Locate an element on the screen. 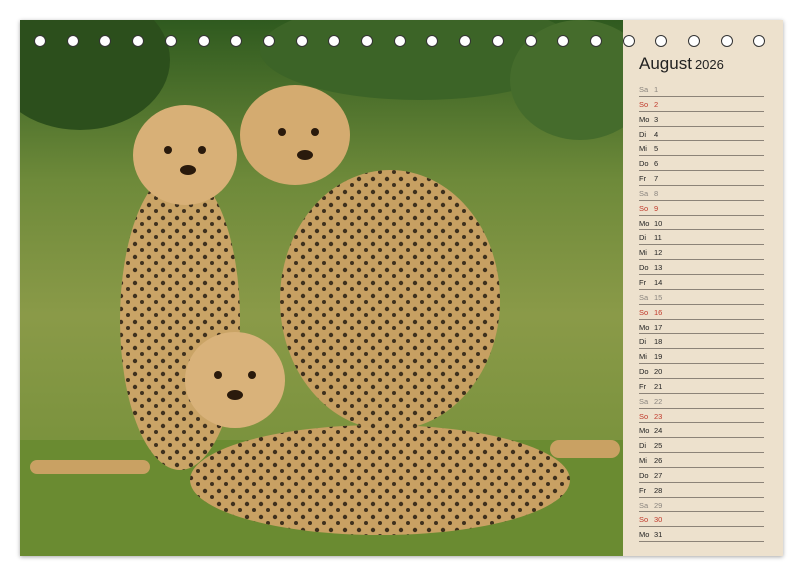 The width and height of the screenshot is (800, 575). day-row: Mo 17 is located at coordinates (701, 327).